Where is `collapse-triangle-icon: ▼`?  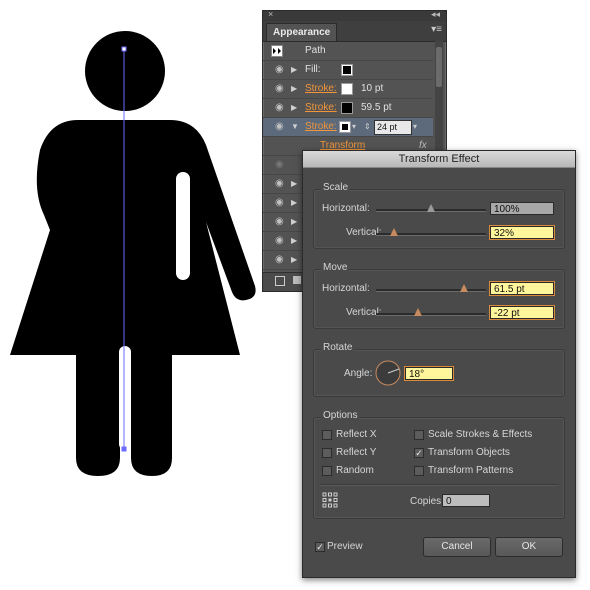
collapse-triangle-icon: ▼ is located at coordinates (295, 127).